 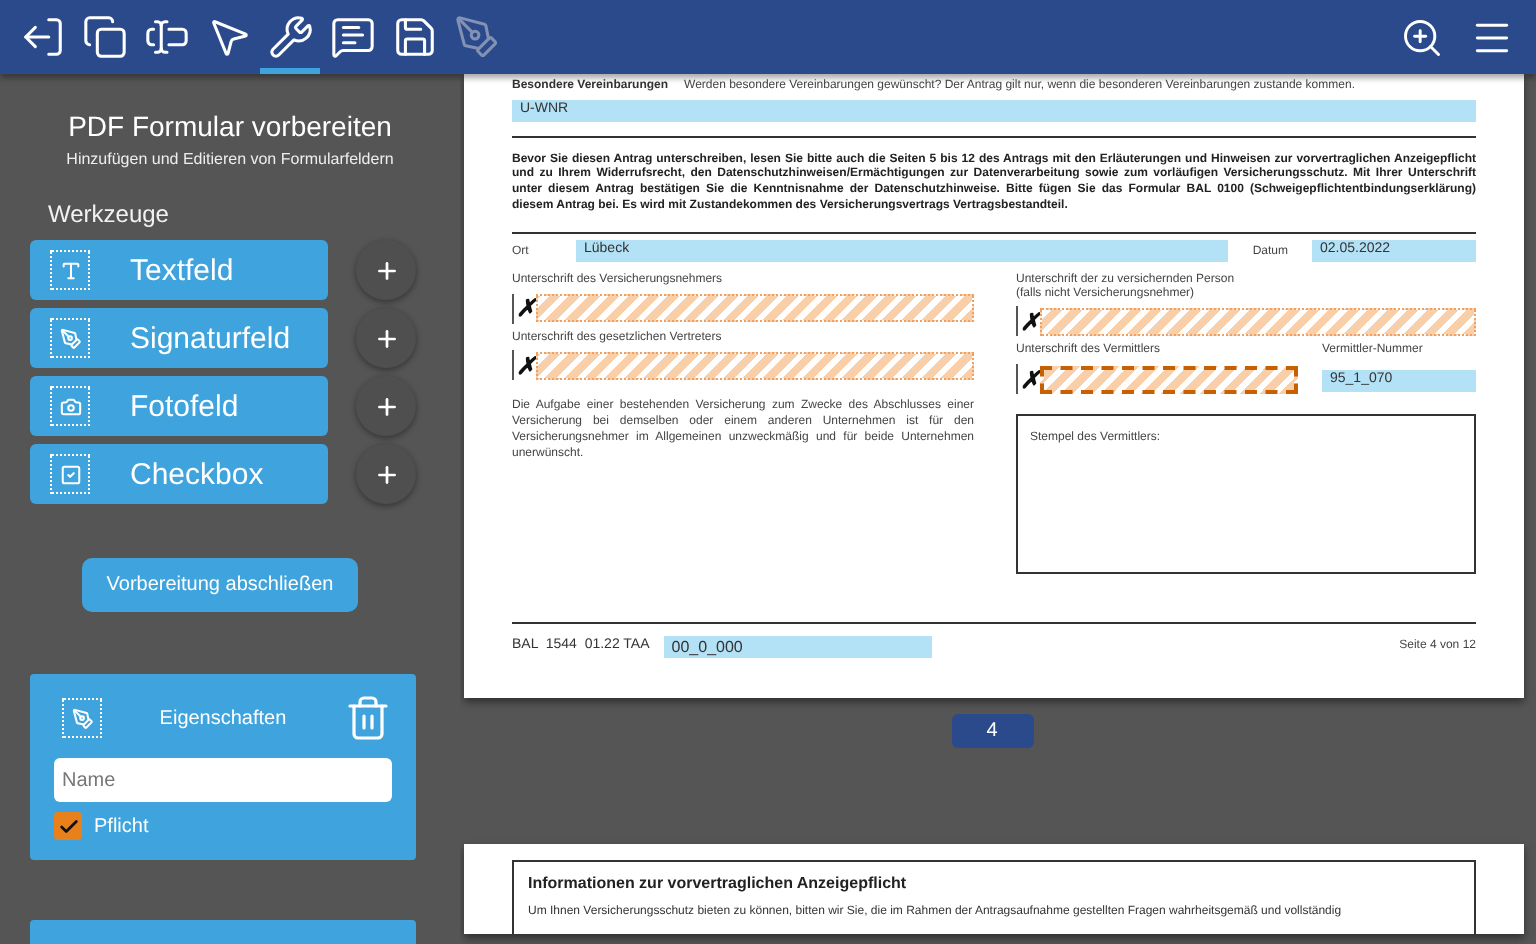 What do you see at coordinates (42, 37) in the screenshot?
I see `exit-icon` at bounding box center [42, 37].